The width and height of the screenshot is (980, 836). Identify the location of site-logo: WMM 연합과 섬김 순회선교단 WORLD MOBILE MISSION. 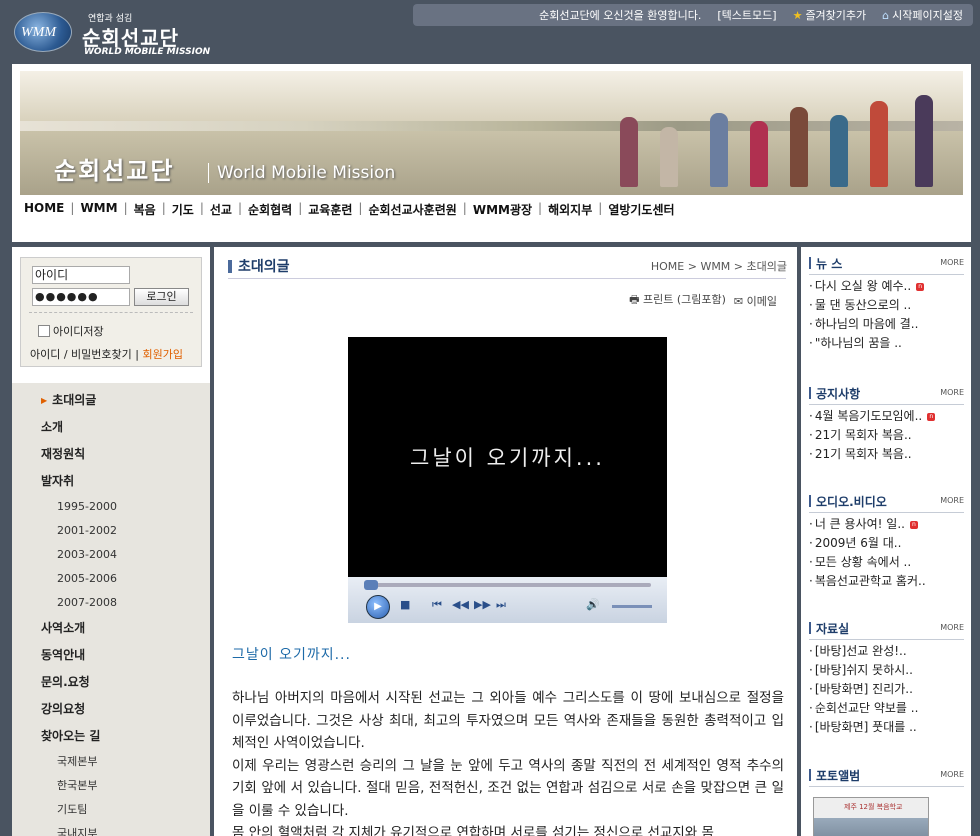
(114, 34).